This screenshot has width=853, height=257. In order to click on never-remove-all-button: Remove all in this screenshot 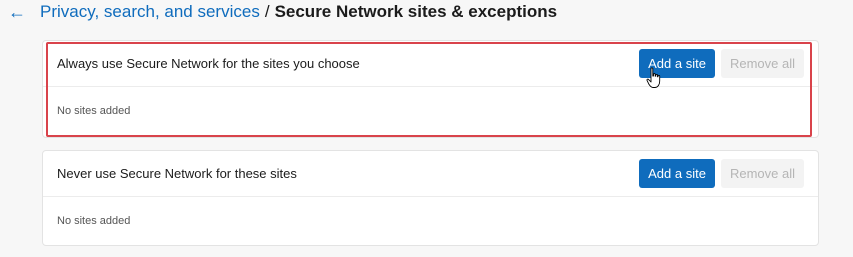, I will do `click(762, 173)`.